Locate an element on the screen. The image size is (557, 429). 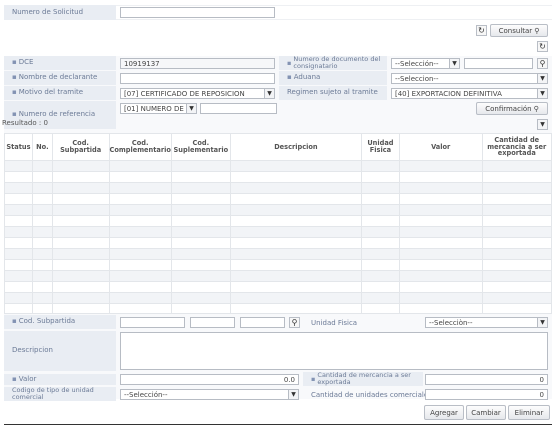
subpartida-search-button: ⚲ is located at coordinates (294, 322).